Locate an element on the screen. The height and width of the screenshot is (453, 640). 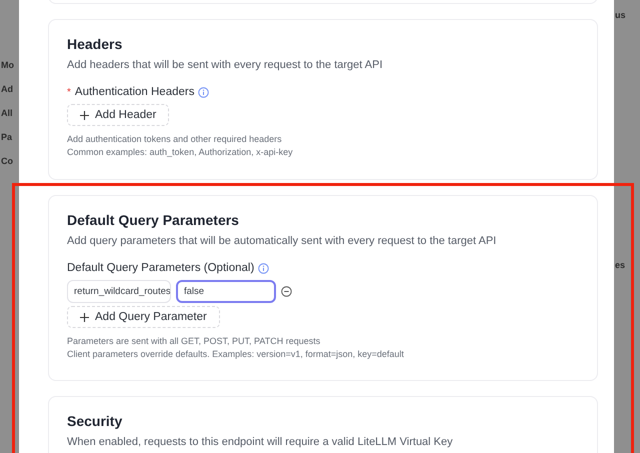
hint-text: Parameters are sent with all GET, POST, PUT, PATCH requests is located at coordinates (194, 341).